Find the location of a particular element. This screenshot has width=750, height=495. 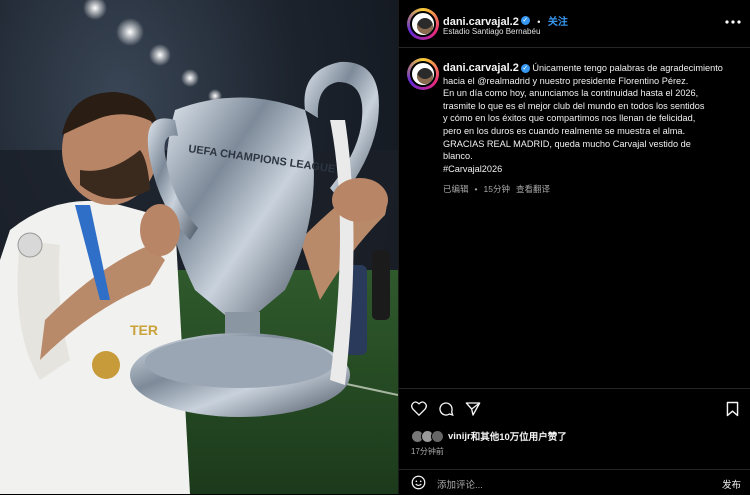

post-timestamp: 17分钟前 is located at coordinates (427, 451).